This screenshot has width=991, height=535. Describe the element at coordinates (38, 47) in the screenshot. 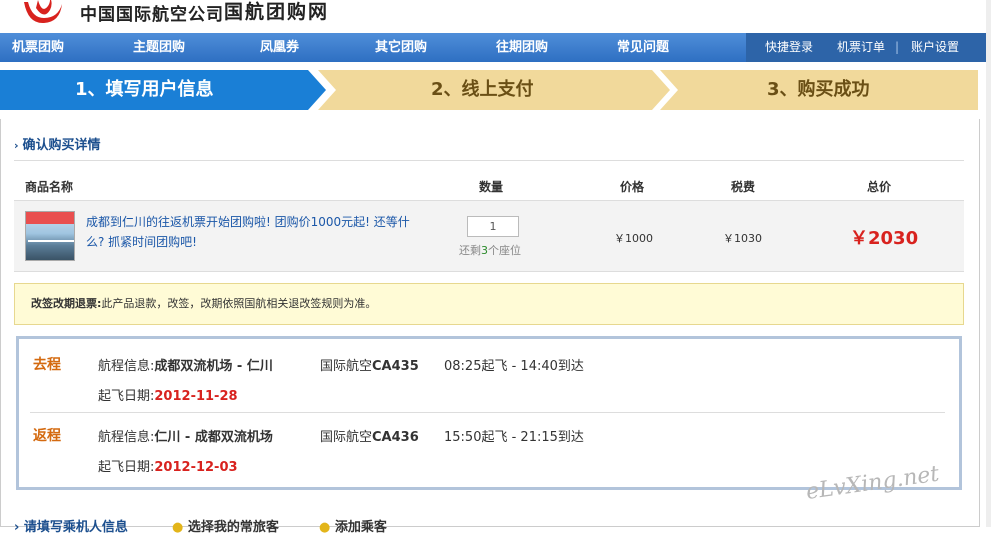

I see `nav-item-flight-group: 机票团购` at that location.